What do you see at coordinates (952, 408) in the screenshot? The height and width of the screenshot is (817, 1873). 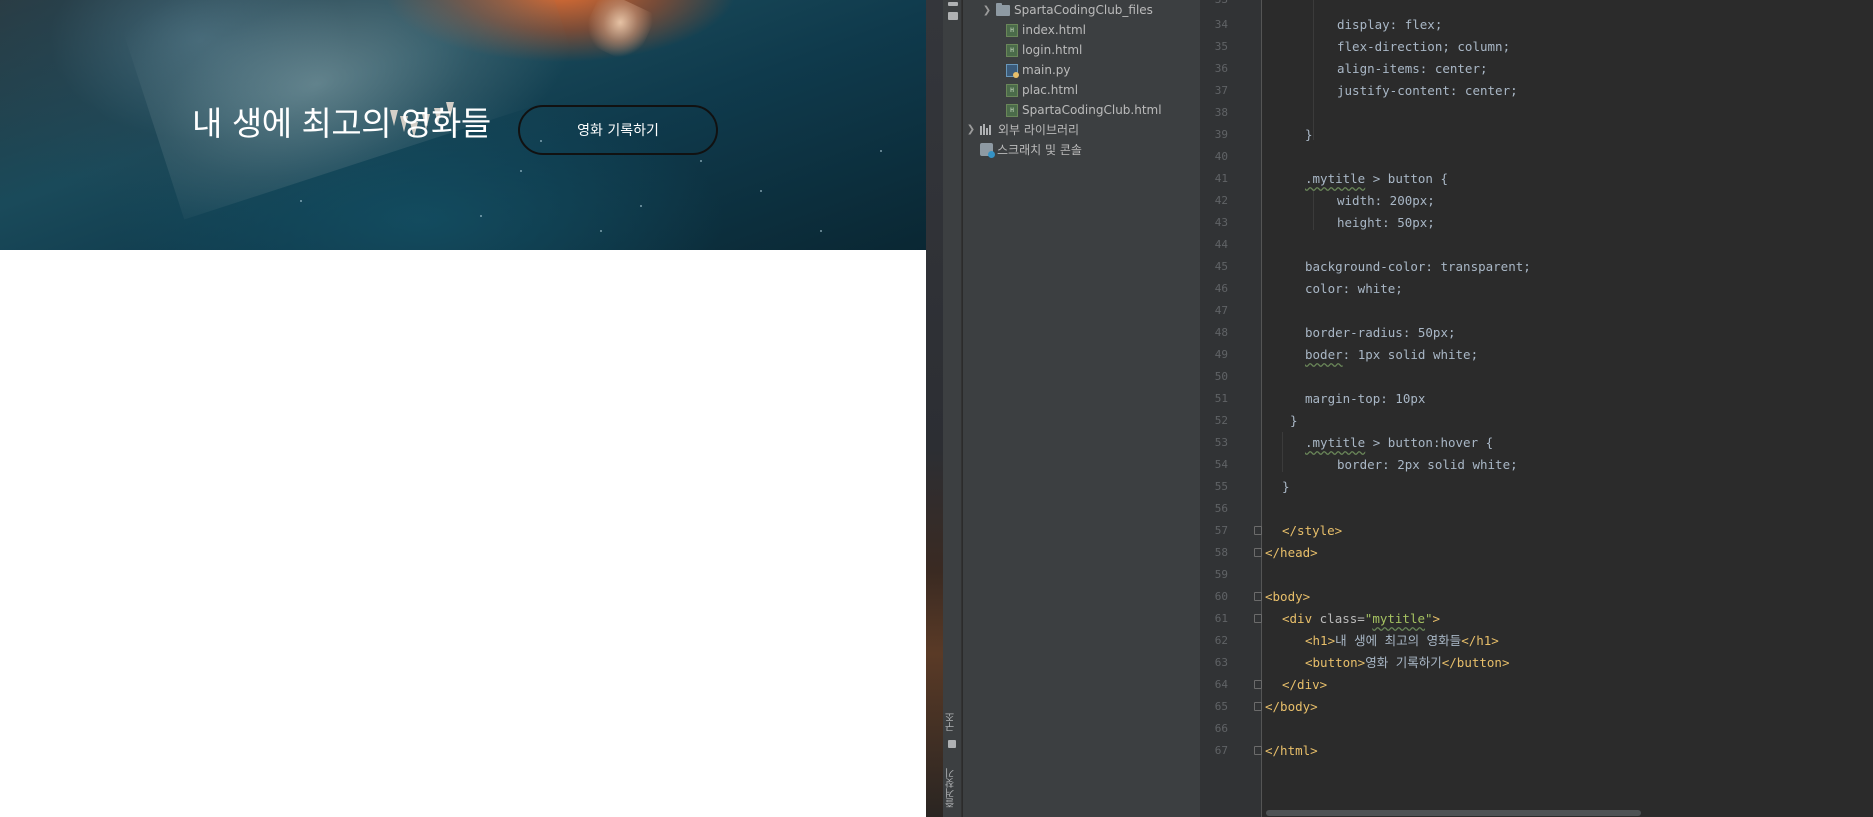 I see `tool-window-strip: 구조 즐겨찾기` at bounding box center [952, 408].